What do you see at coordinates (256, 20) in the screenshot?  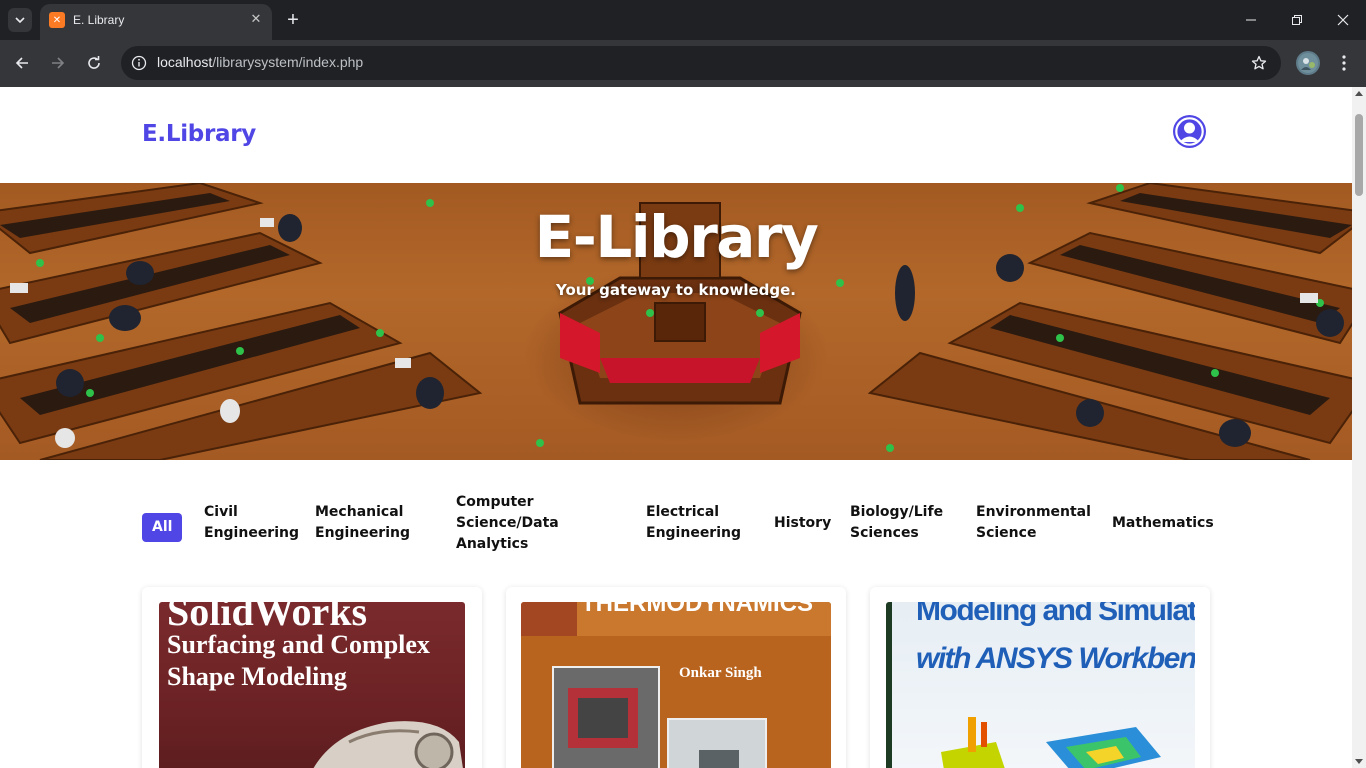 I see `close-tab-icon: ✕` at bounding box center [256, 20].